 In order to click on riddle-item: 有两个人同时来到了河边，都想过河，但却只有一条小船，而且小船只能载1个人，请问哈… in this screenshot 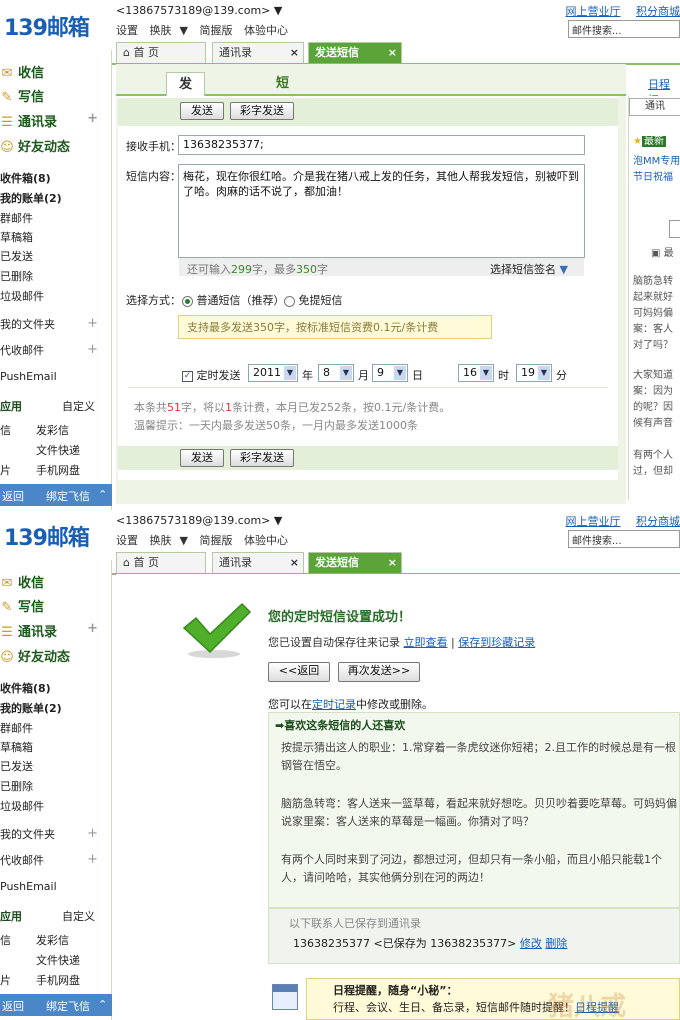, I will do `click(480, 869)`.